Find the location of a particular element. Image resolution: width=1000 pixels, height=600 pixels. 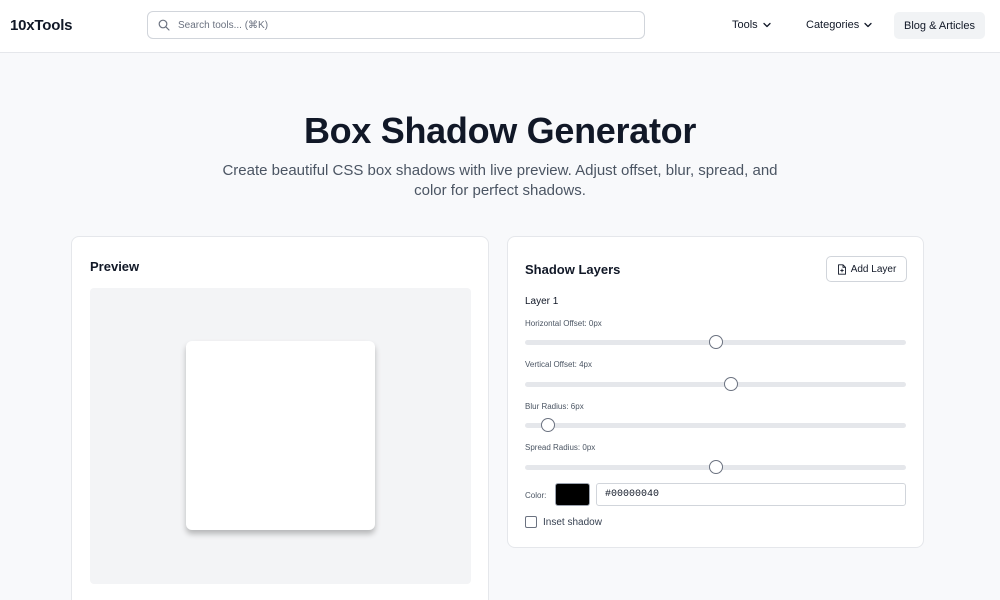

vertical-offset-slider is located at coordinates (715, 384).